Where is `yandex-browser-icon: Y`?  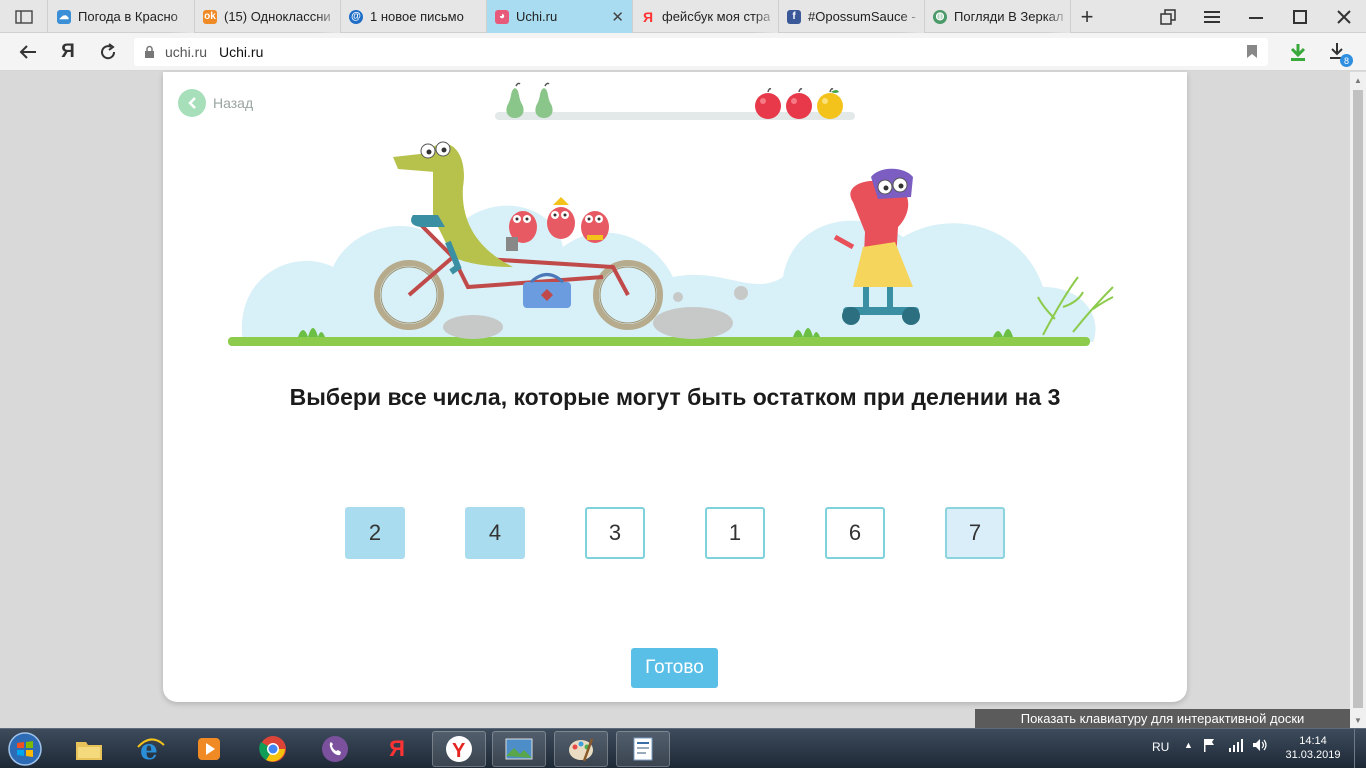 yandex-browser-icon: Y is located at coordinates (459, 749).